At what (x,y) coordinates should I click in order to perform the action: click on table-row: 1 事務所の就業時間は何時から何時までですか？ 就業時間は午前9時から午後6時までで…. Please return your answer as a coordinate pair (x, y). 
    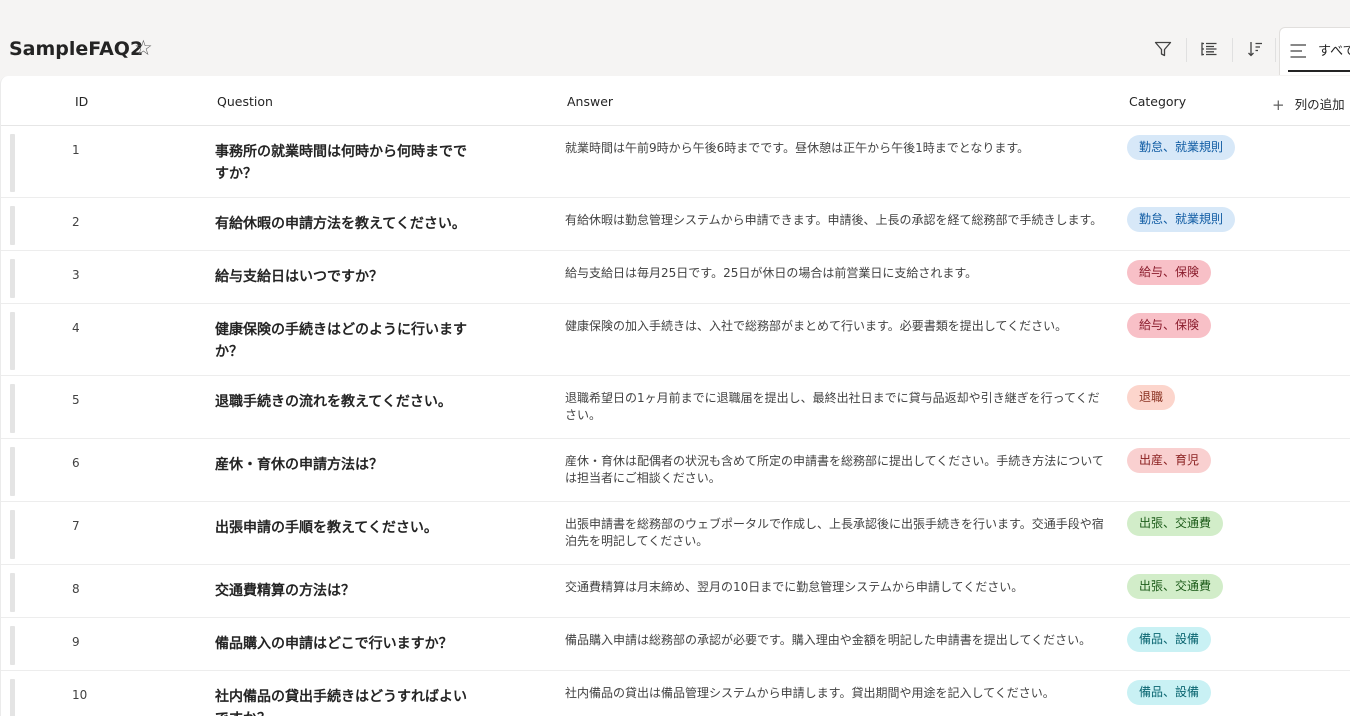
    Looking at the image, I should click on (675, 162).